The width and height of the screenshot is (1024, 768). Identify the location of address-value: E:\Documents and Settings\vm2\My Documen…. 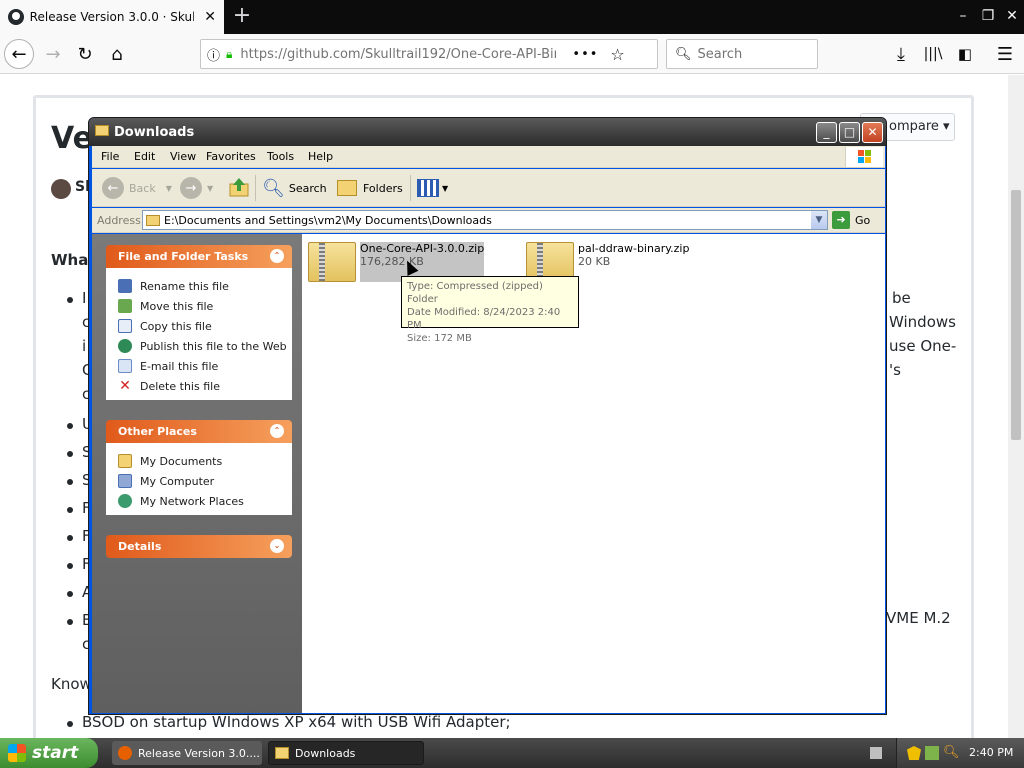
(328, 220).